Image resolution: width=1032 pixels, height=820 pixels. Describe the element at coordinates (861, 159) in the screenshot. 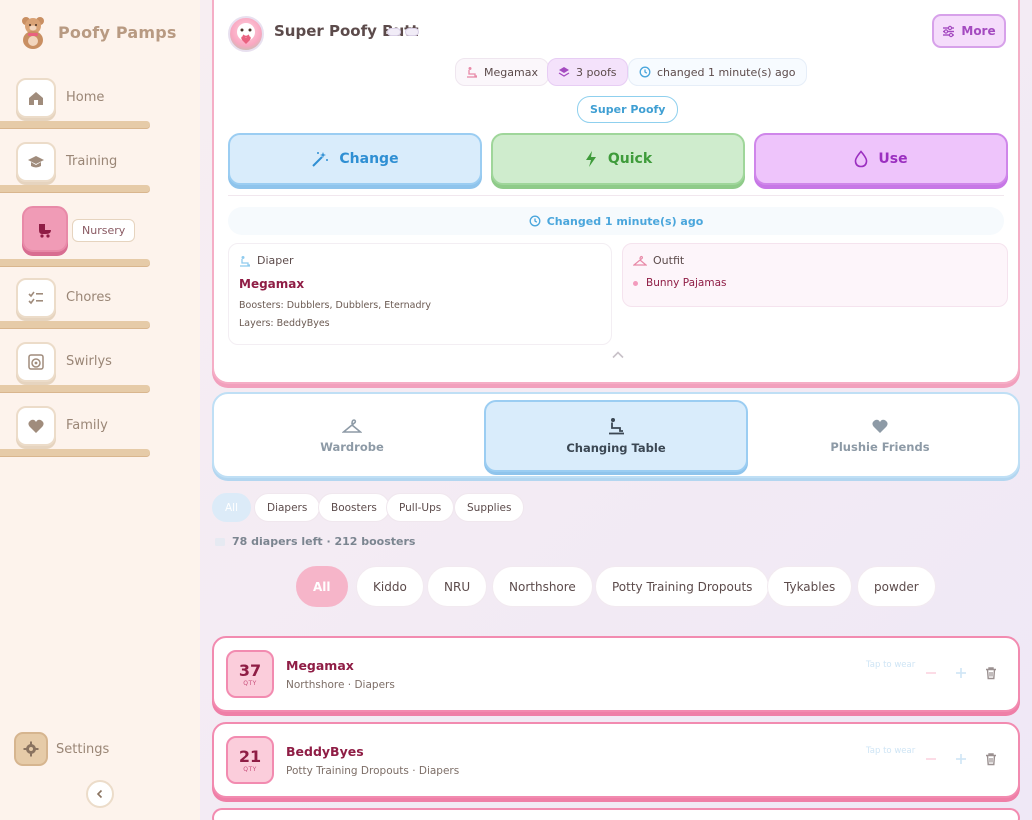

I see `droplet-icon` at that location.